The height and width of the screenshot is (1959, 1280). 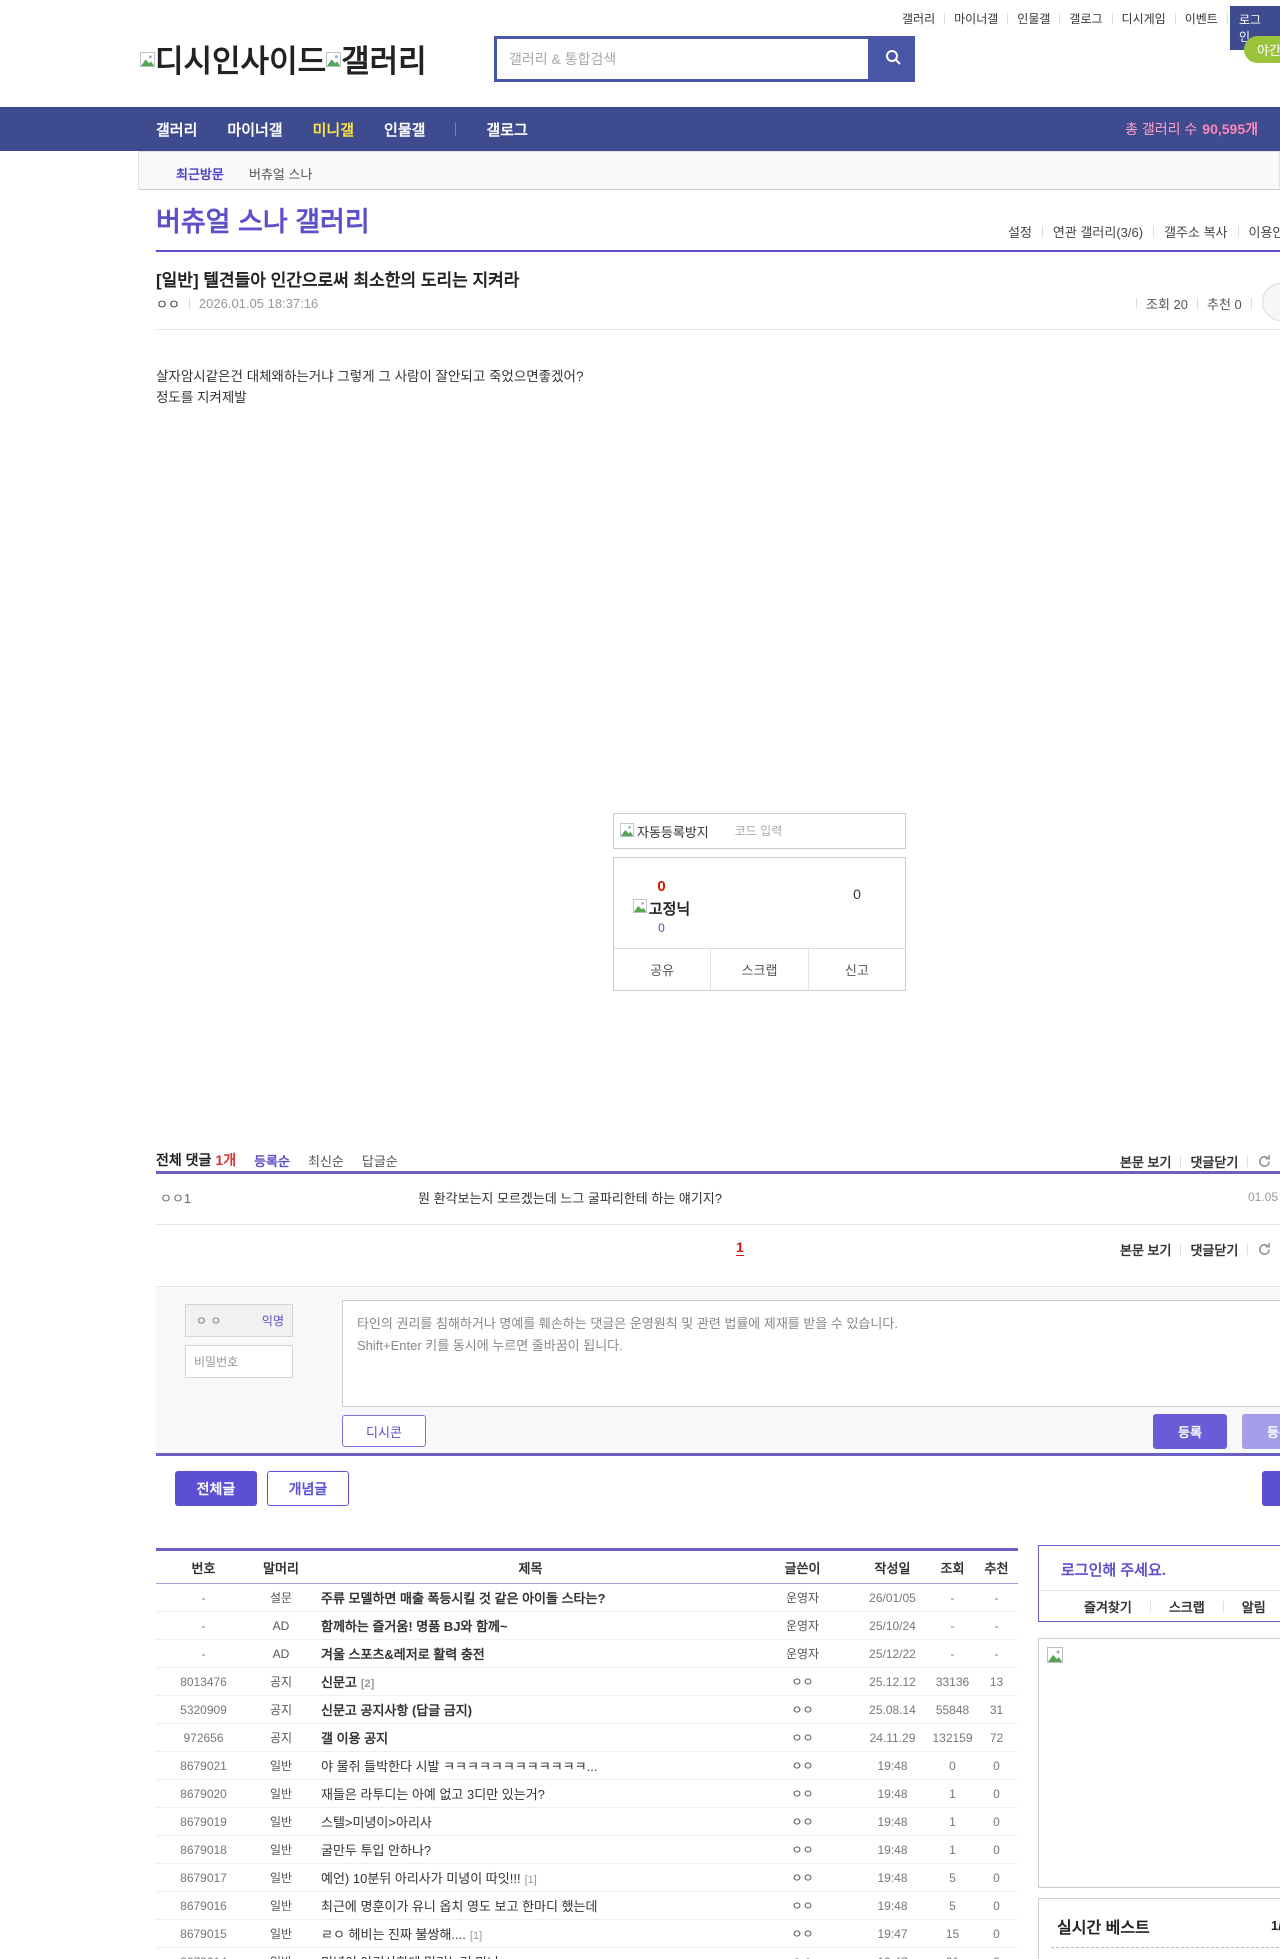 What do you see at coordinates (1271, 302) in the screenshot?
I see `writer-avatar` at bounding box center [1271, 302].